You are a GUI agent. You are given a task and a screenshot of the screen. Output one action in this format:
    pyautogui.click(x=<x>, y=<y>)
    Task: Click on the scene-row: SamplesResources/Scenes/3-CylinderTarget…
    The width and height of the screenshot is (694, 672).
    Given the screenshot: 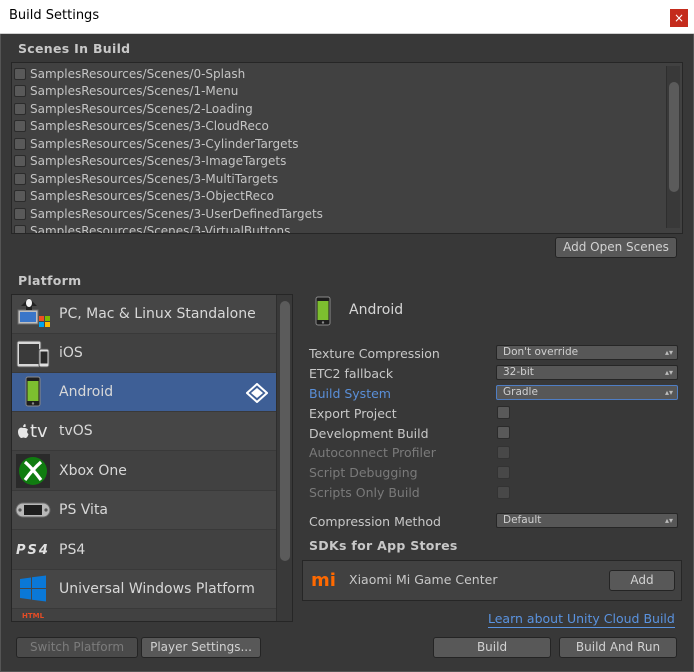 What is the action you would take?
    pyautogui.click(x=156, y=143)
    